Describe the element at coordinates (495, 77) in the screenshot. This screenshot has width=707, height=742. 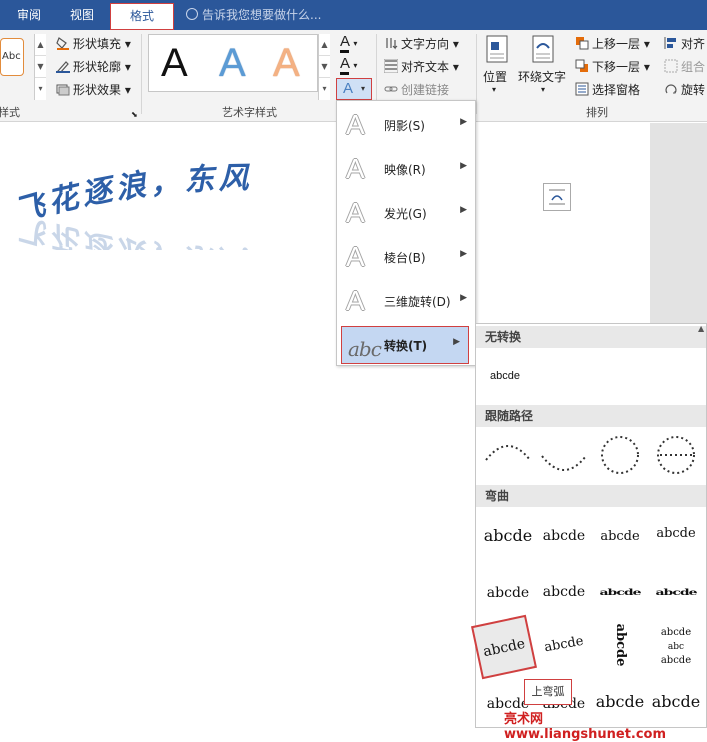
I see `position-label: 位置` at that location.